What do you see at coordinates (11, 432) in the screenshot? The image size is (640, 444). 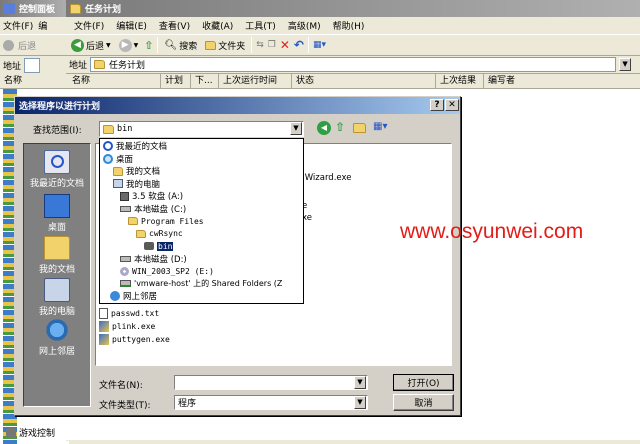 I see `game-controller-icon` at bounding box center [11, 432].